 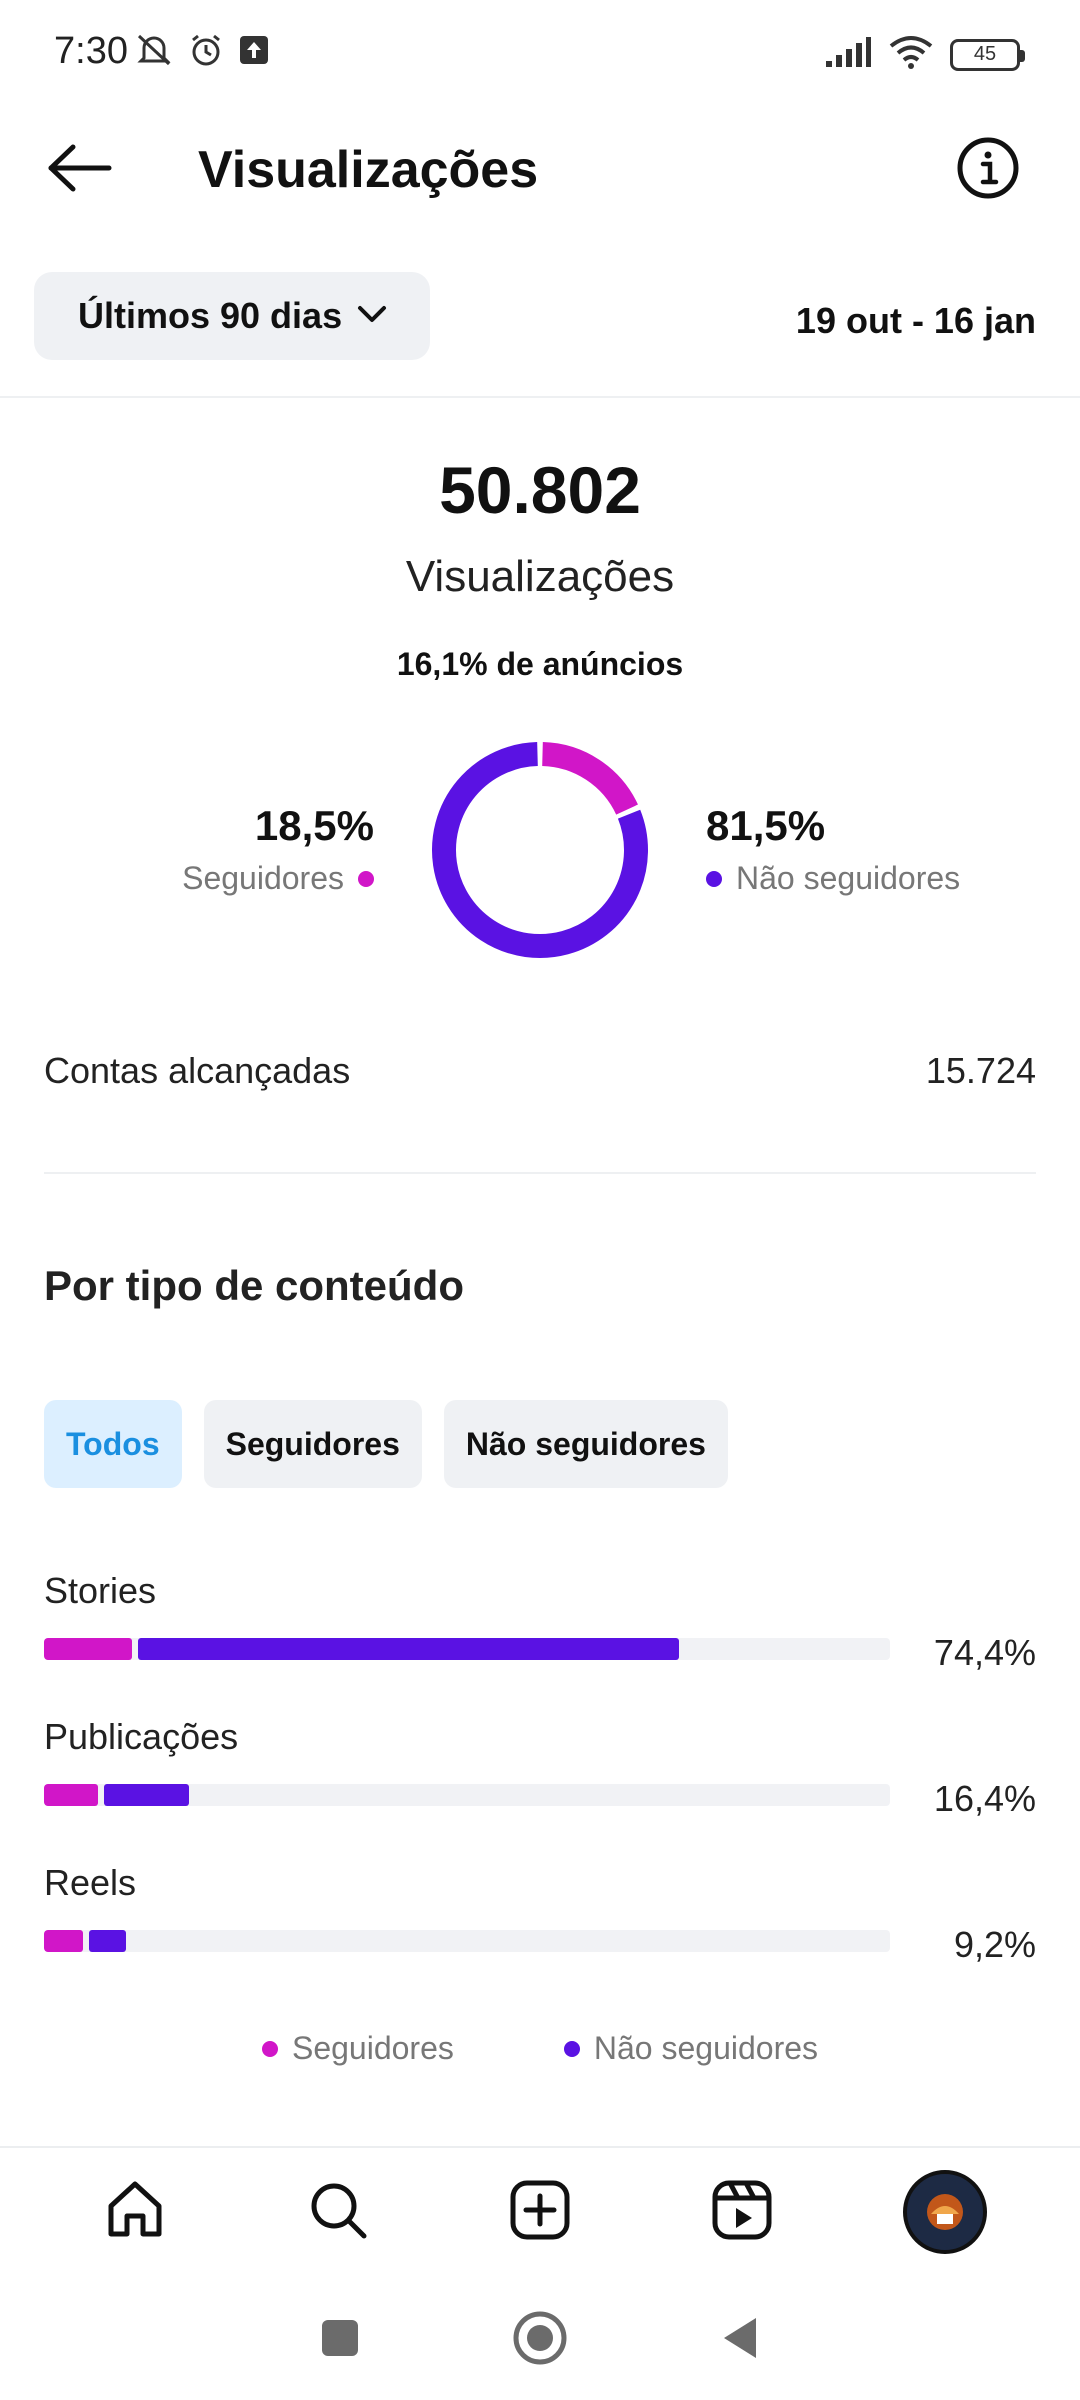 What do you see at coordinates (984, 1798) in the screenshot?
I see `content-row-value: 16,4%` at bounding box center [984, 1798].